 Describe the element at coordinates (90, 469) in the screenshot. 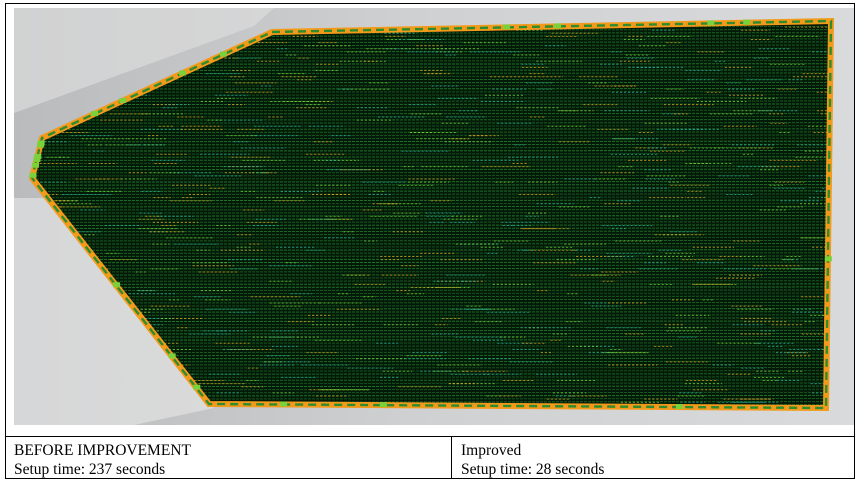

I see `before-setup-time: Setup time: 237 seconds` at that location.